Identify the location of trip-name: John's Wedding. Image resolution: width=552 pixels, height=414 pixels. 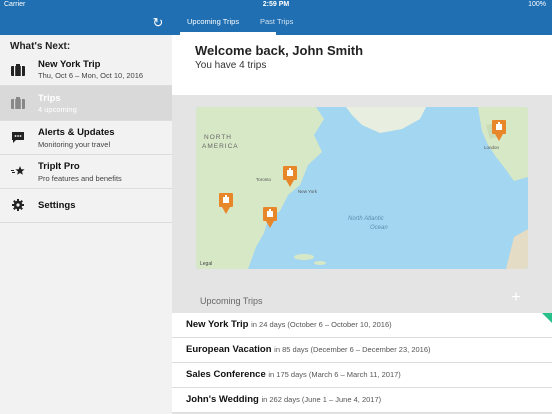
(222, 399).